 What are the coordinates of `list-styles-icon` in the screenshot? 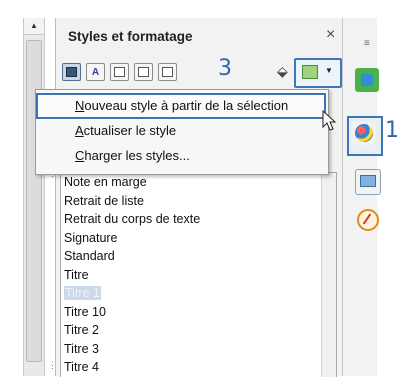 It's located at (167, 72).